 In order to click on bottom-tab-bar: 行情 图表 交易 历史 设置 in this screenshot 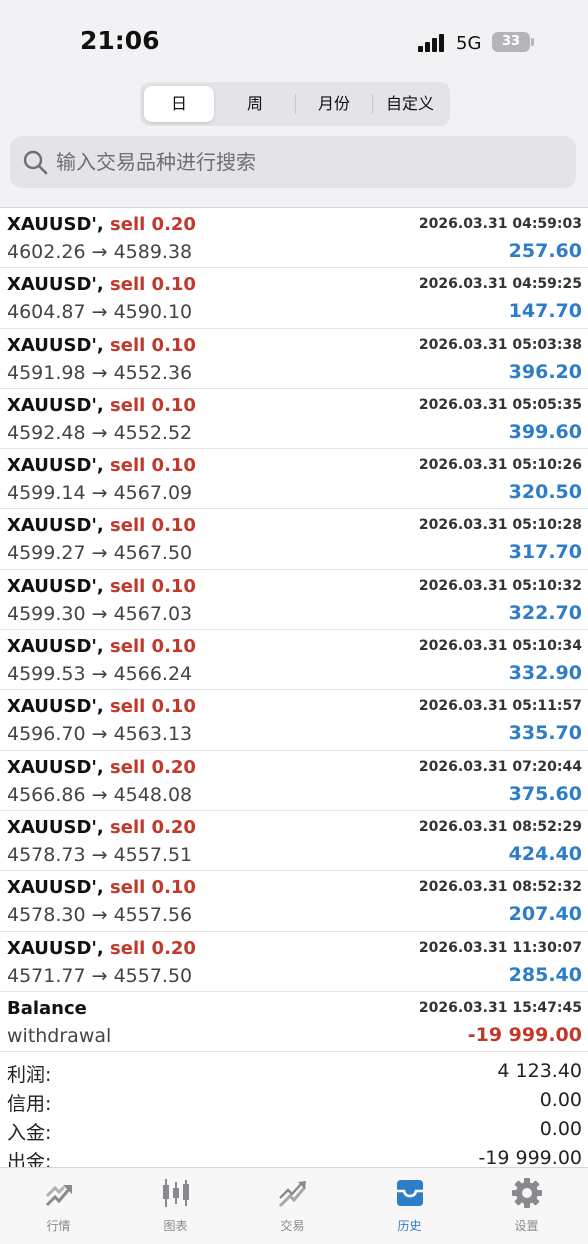, I will do `click(294, 1205)`.